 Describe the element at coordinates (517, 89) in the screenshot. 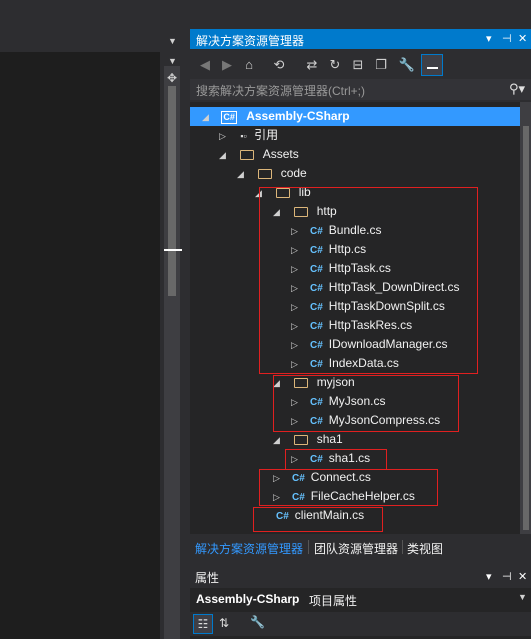

I see `search-icon: ⚲▾` at that location.